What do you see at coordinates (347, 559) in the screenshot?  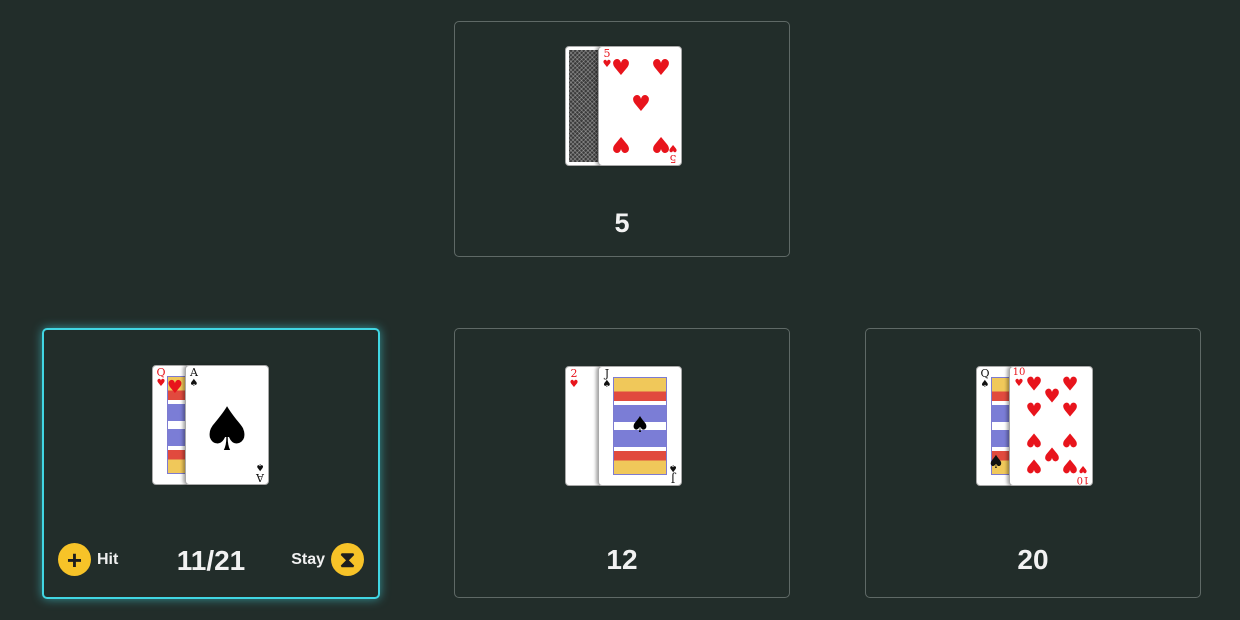 I see `hourglass-icon: ⧗` at bounding box center [347, 559].